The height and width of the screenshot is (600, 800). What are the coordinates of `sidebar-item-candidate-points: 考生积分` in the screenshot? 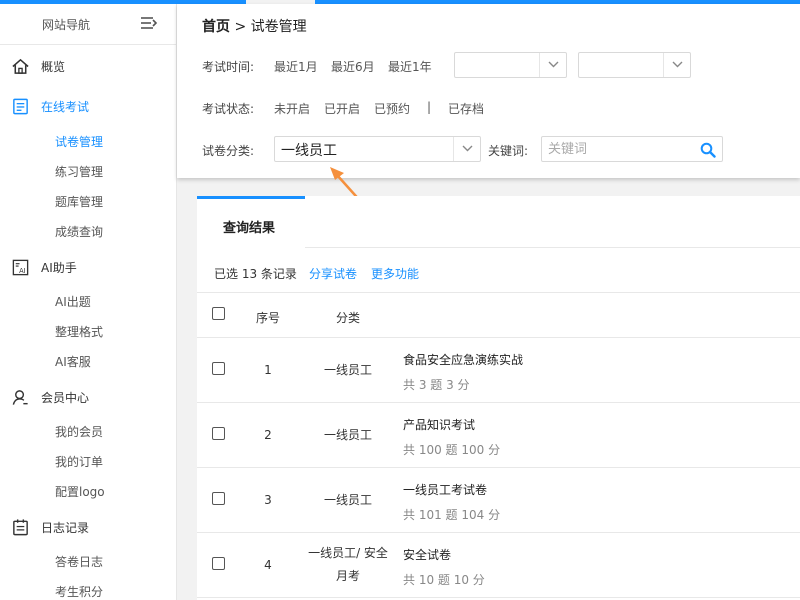 It's located at (79, 591).